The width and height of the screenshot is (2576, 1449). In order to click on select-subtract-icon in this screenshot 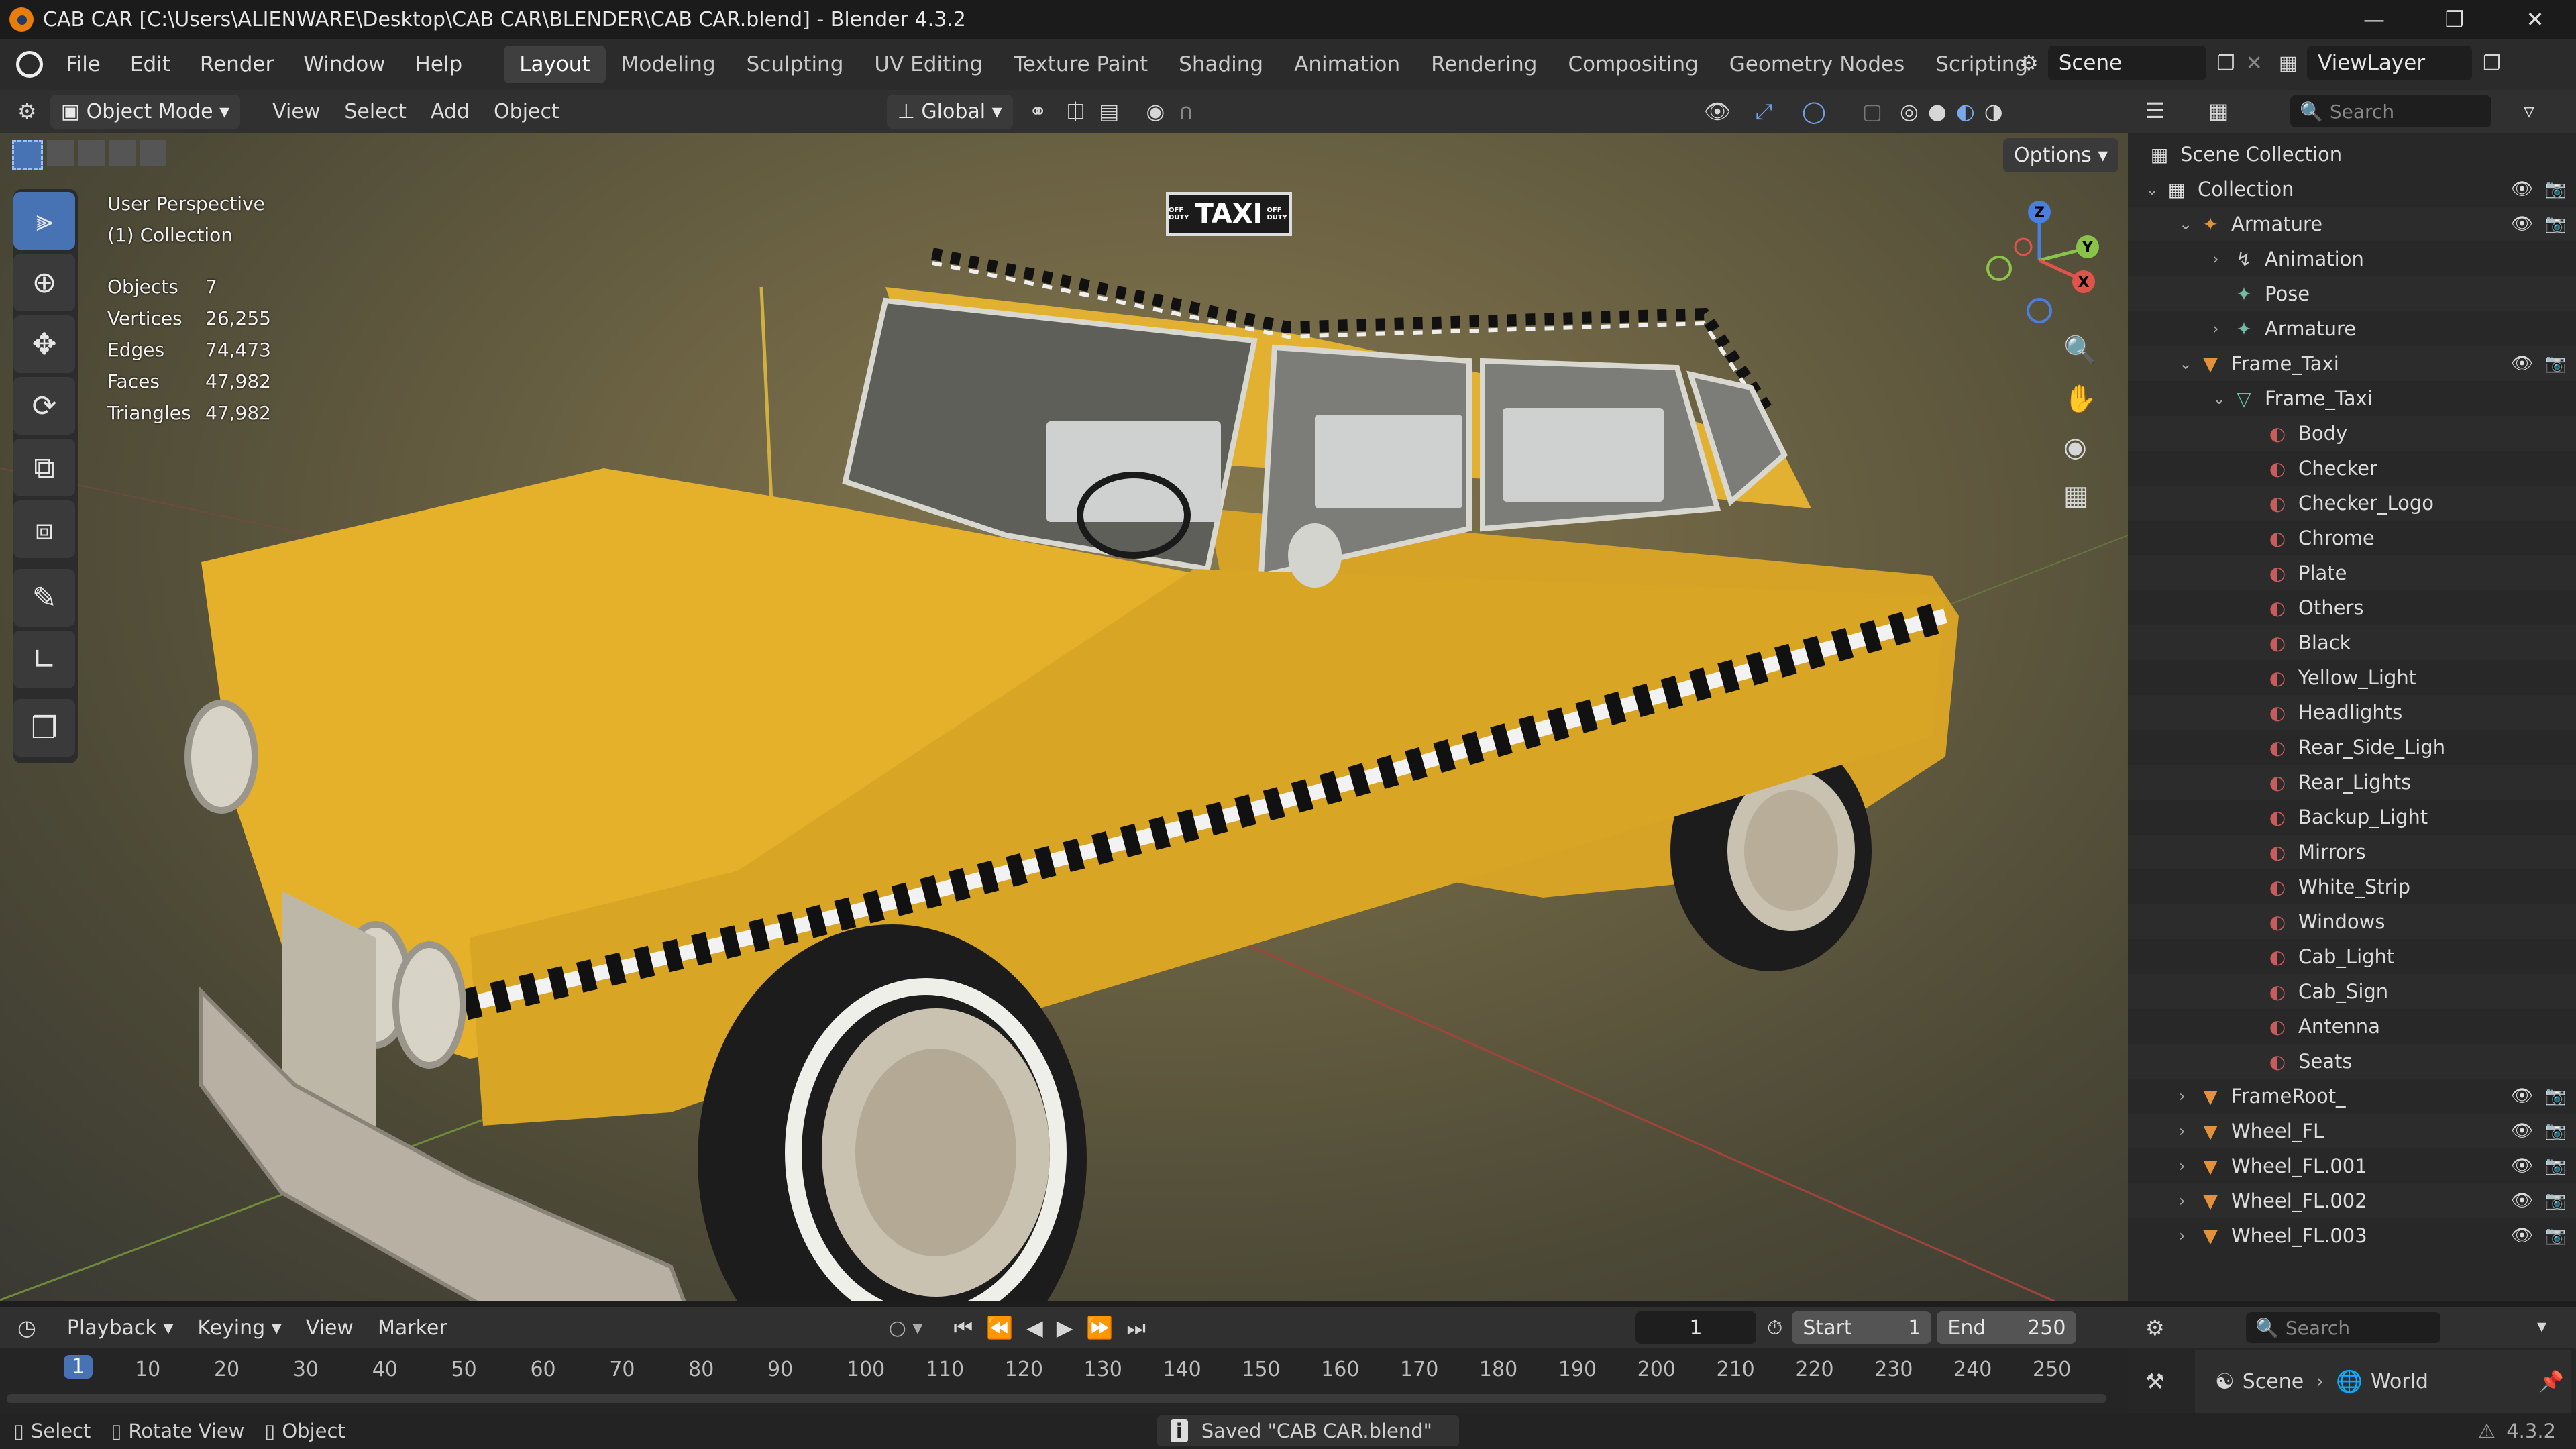, I will do `click(91, 153)`.